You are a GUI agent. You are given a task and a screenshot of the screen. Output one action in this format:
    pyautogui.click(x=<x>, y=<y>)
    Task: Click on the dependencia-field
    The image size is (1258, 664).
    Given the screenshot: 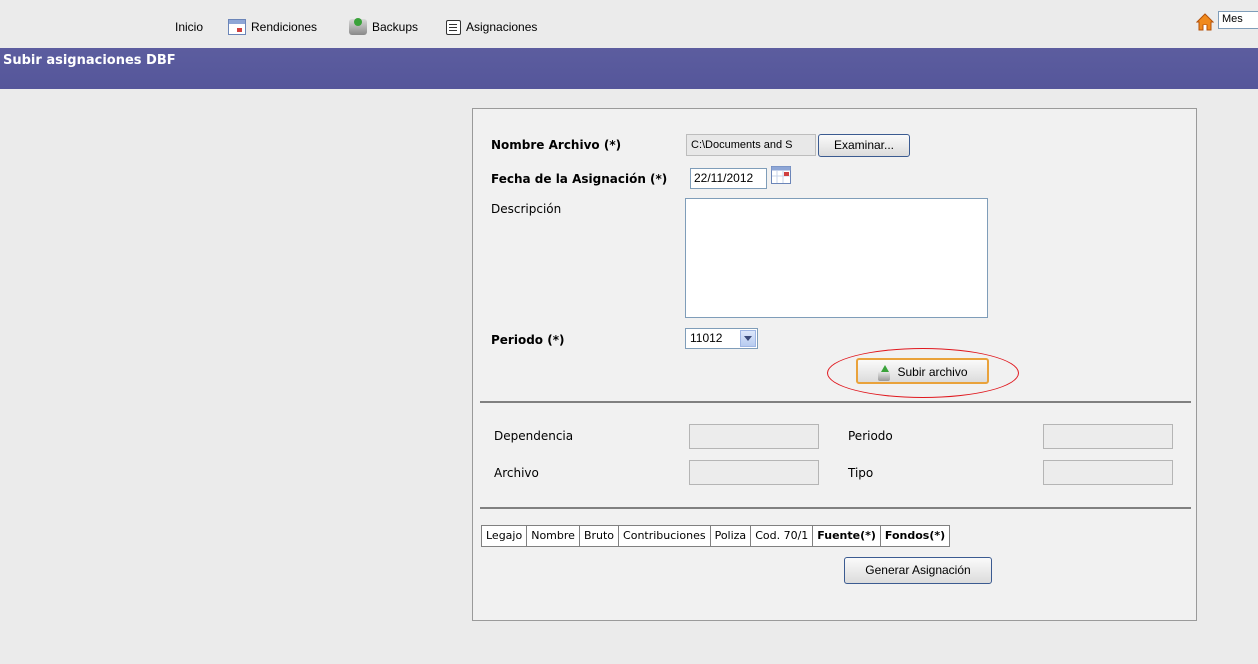 What is the action you would take?
    pyautogui.click(x=754, y=436)
    